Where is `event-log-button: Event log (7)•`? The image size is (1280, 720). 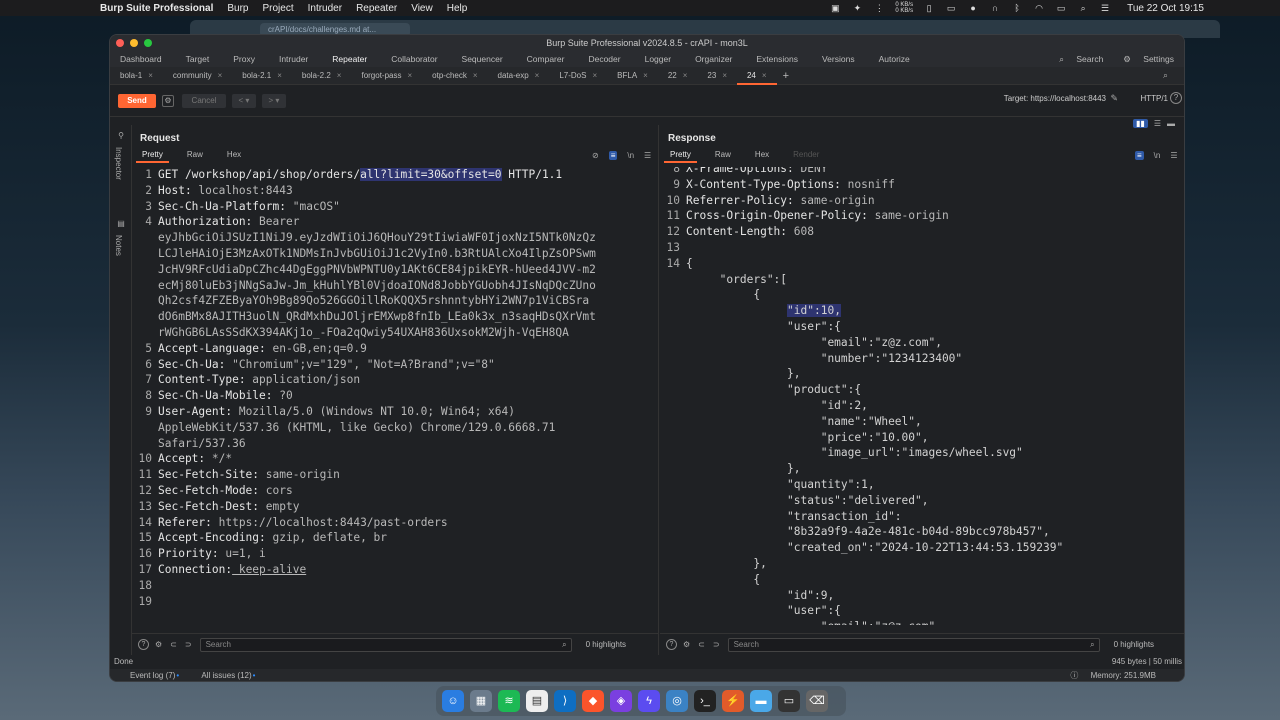
event-log-button: Event log (7)• is located at coordinates (149, 675).